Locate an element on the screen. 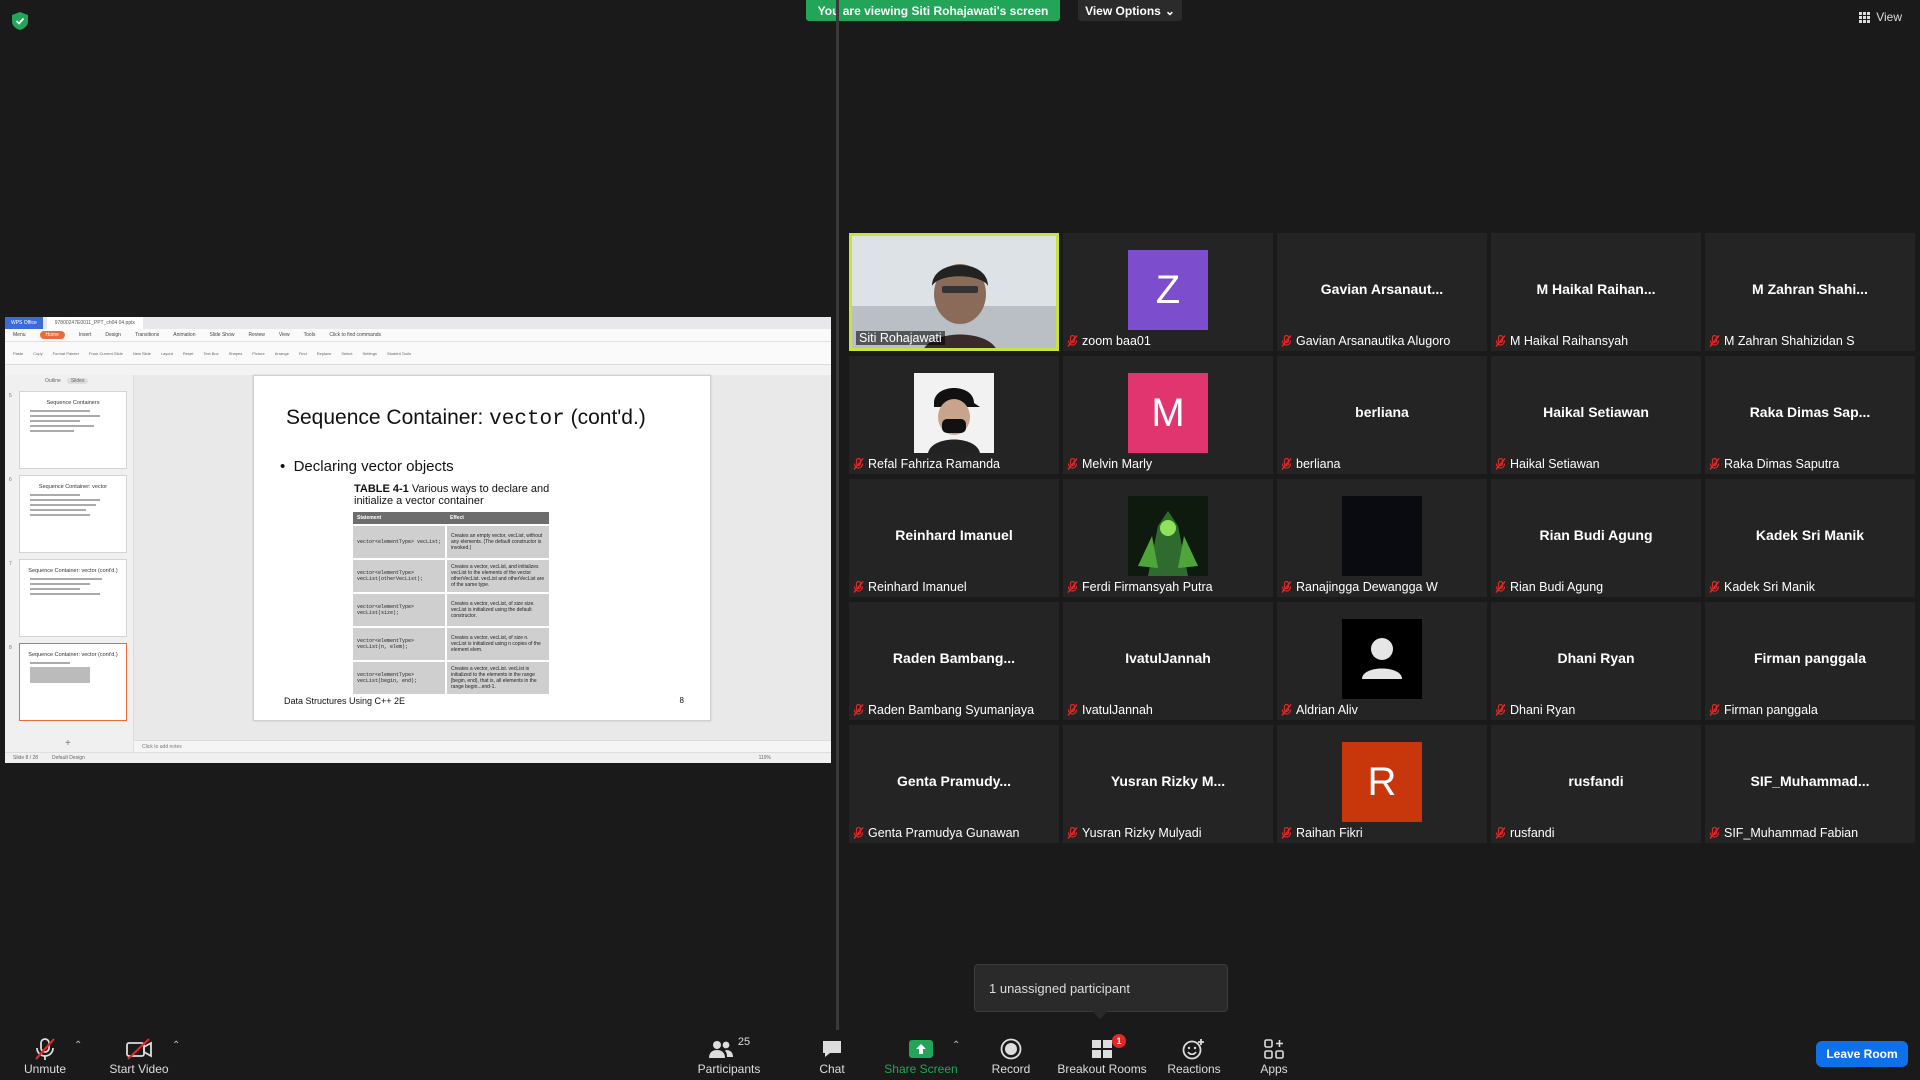  participant-name: Refal Fahriza Ramanda is located at coordinates (934, 464).